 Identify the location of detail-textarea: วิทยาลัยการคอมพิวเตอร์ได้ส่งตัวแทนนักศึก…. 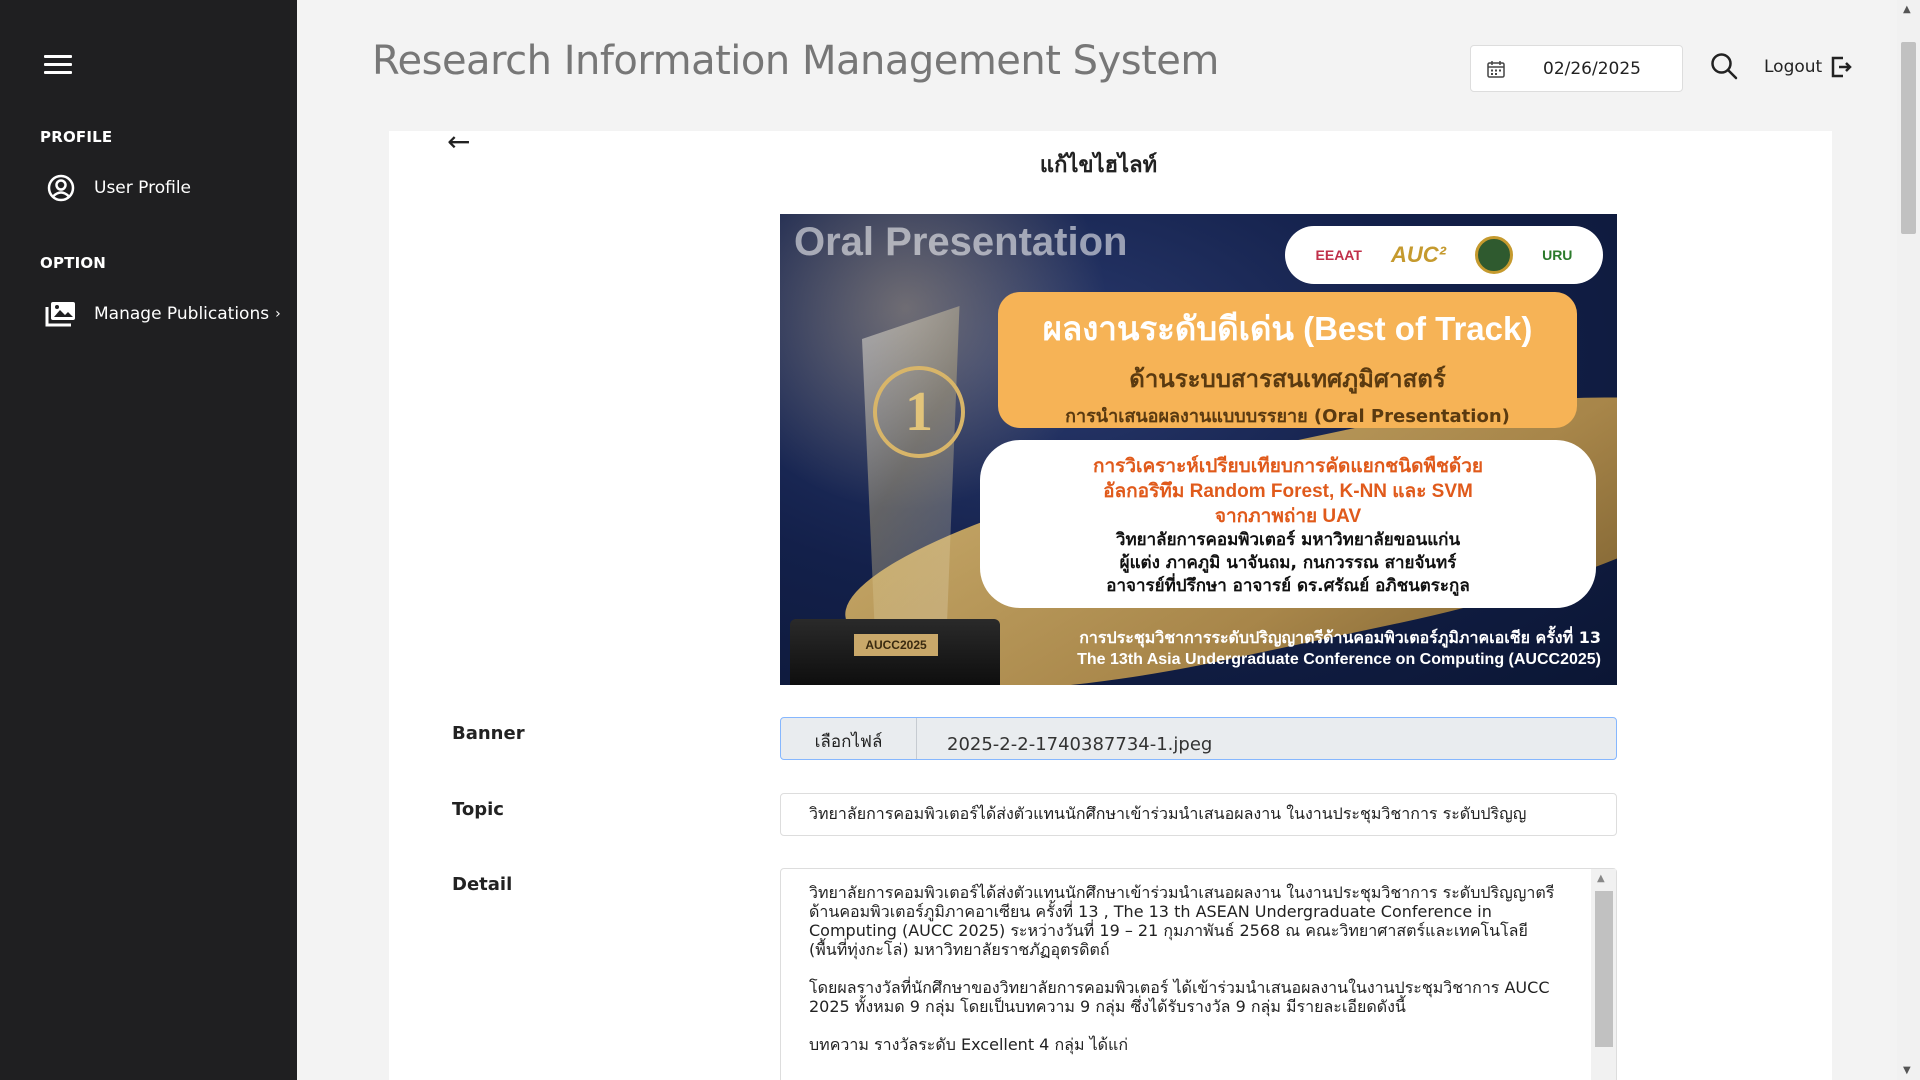
(1198, 974).